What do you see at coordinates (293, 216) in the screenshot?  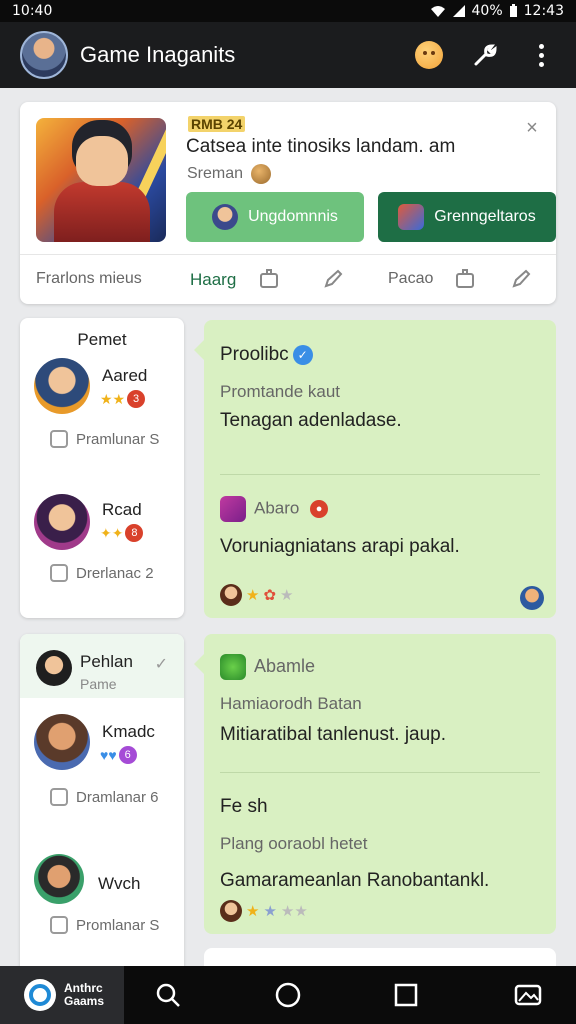 I see `primary-action-label: Ungdomnnis` at bounding box center [293, 216].